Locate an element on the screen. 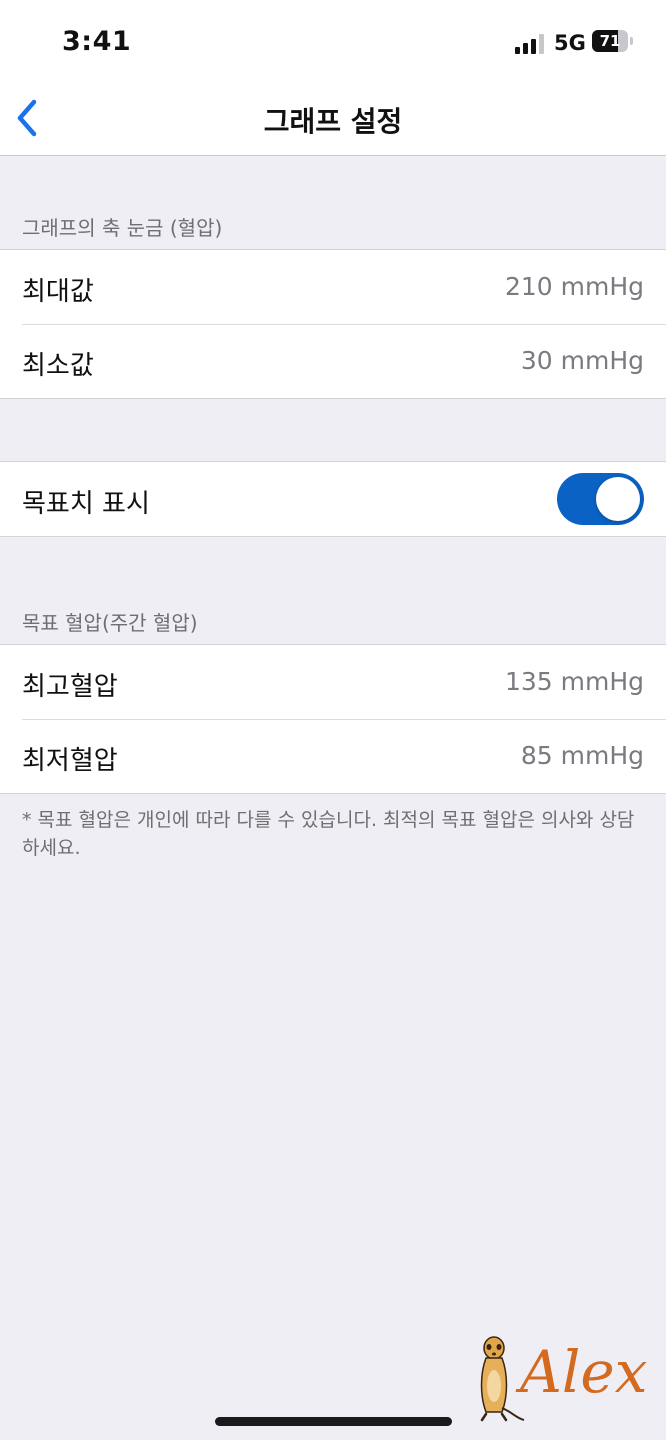 Image resolution: width=666 pixels, height=1440 pixels. row-value: 210 mmHg is located at coordinates (574, 286).